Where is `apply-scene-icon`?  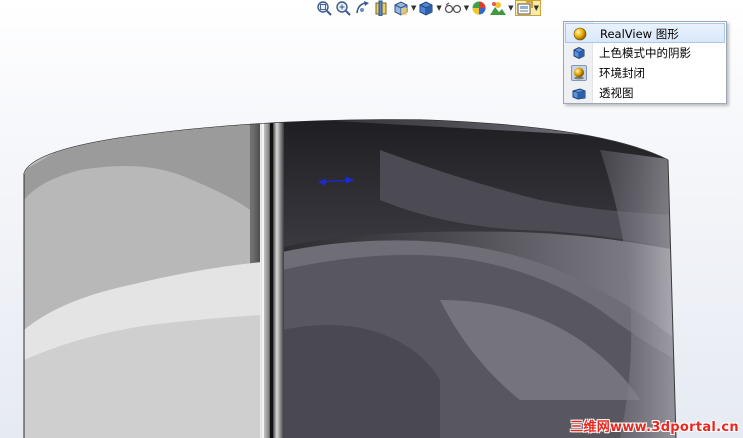 apply-scene-icon is located at coordinates (498, 8).